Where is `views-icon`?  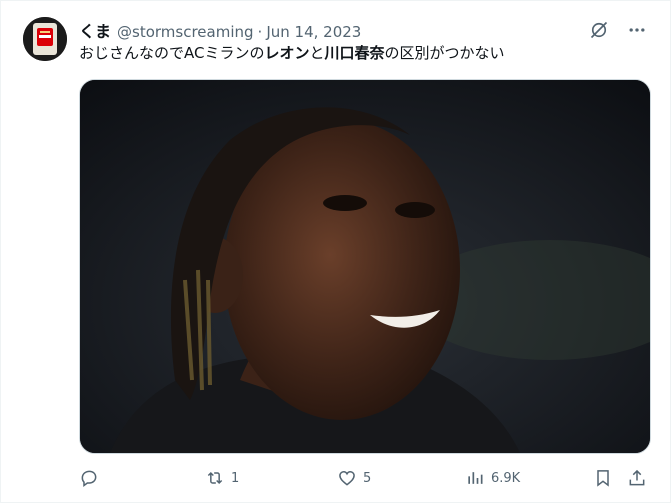
views-icon is located at coordinates (475, 478).